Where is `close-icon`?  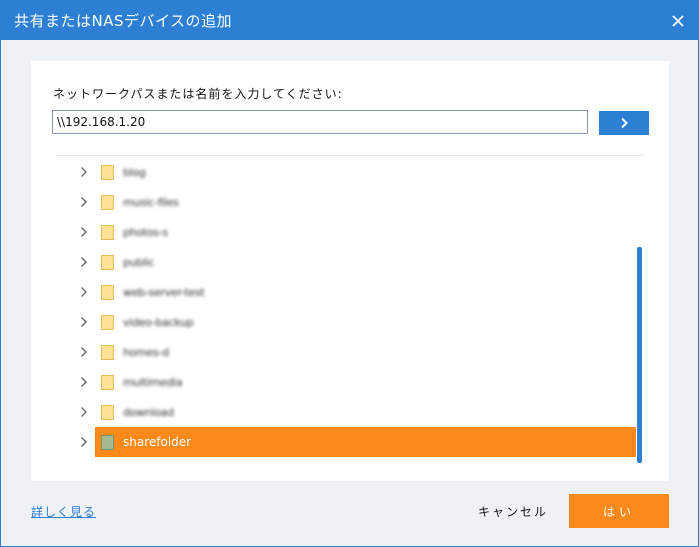
close-icon is located at coordinates (678, 21).